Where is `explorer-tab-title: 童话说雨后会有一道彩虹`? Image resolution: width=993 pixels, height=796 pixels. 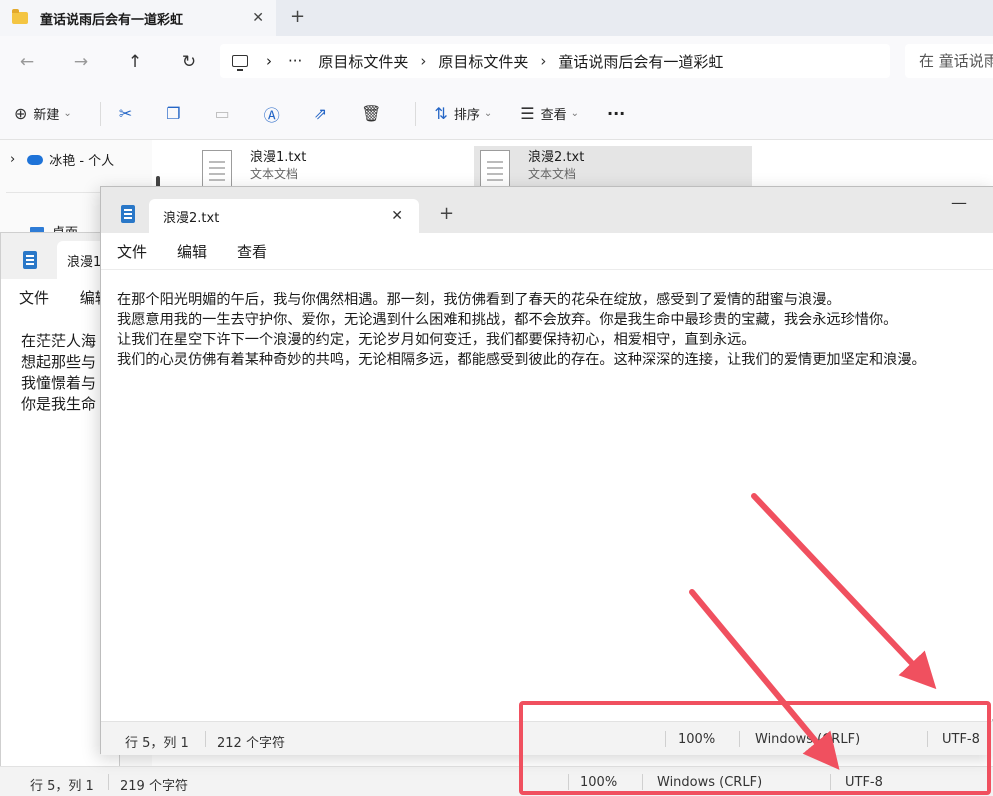 explorer-tab-title: 童话说雨后会有一道彩虹 is located at coordinates (112, 20).